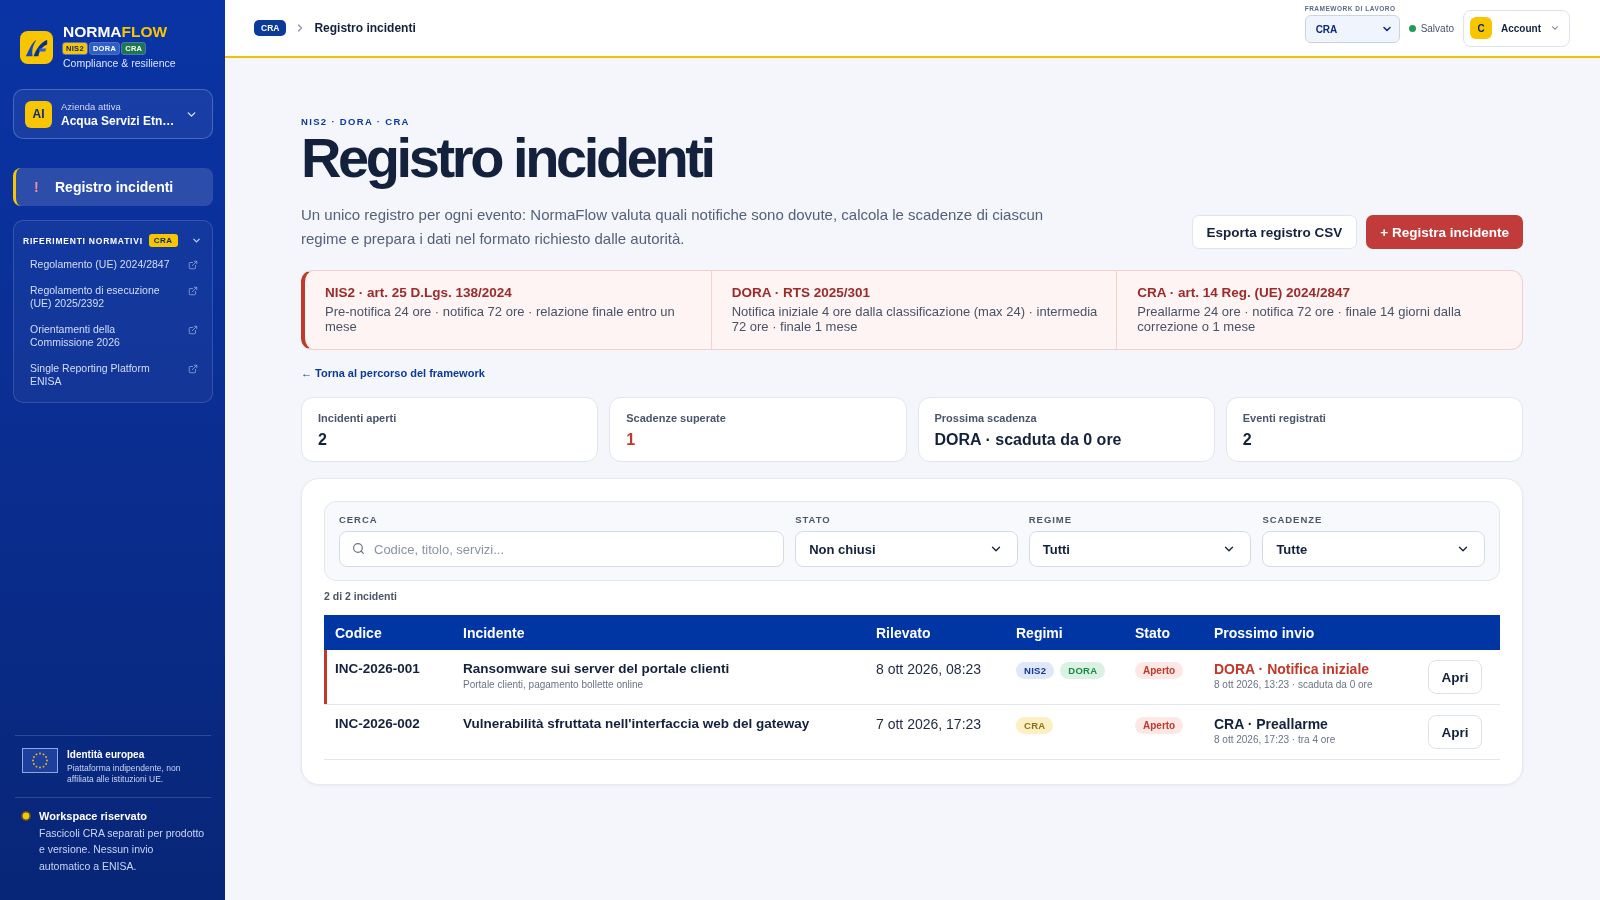 This screenshot has height=900, width=1600. I want to click on regime-title: CRA · art. 14 Reg. (UE) 2024/2847, so click(1244, 293).